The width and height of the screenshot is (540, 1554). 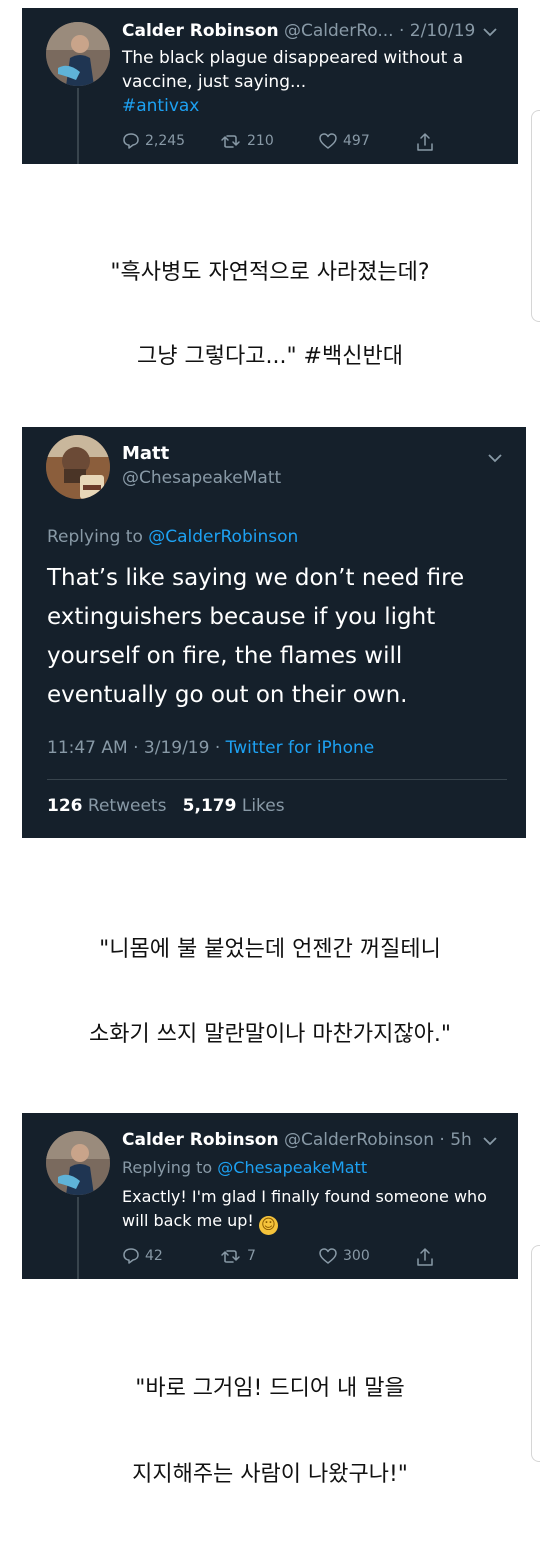 I want to click on tweet-header: Calder Robinson @CalderRo... · 2/10/19, so click(x=298, y=31).